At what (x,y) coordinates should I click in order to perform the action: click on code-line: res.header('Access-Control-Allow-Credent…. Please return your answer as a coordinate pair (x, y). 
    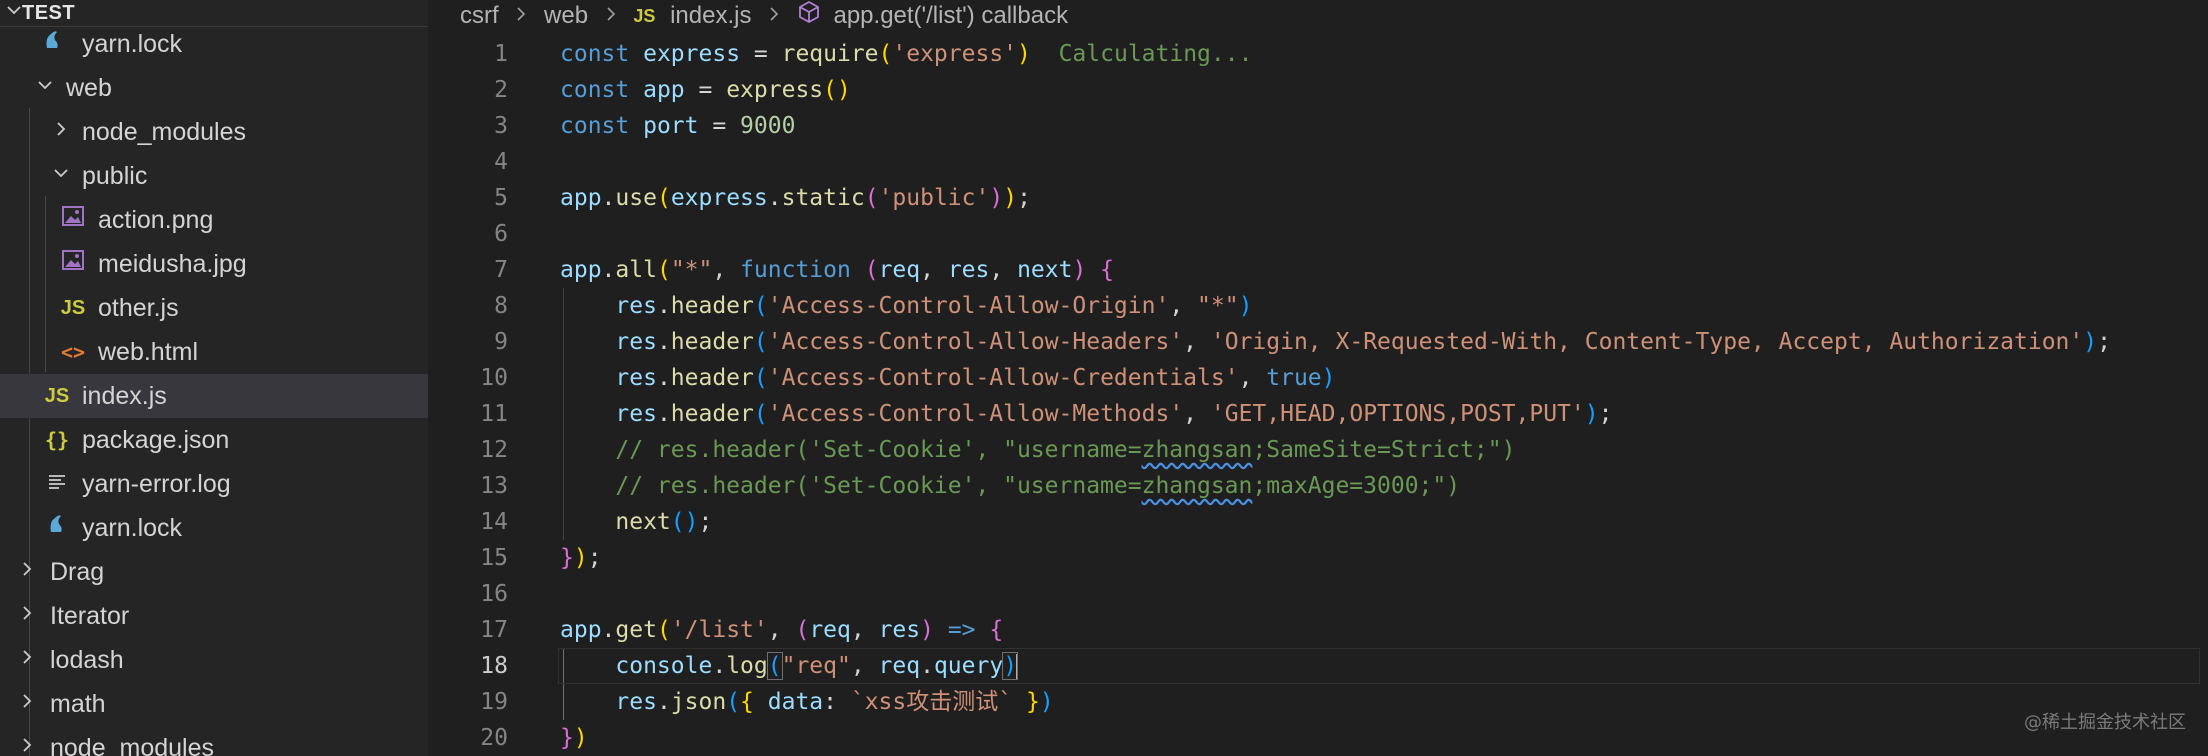
    Looking at the image, I should click on (975, 378).